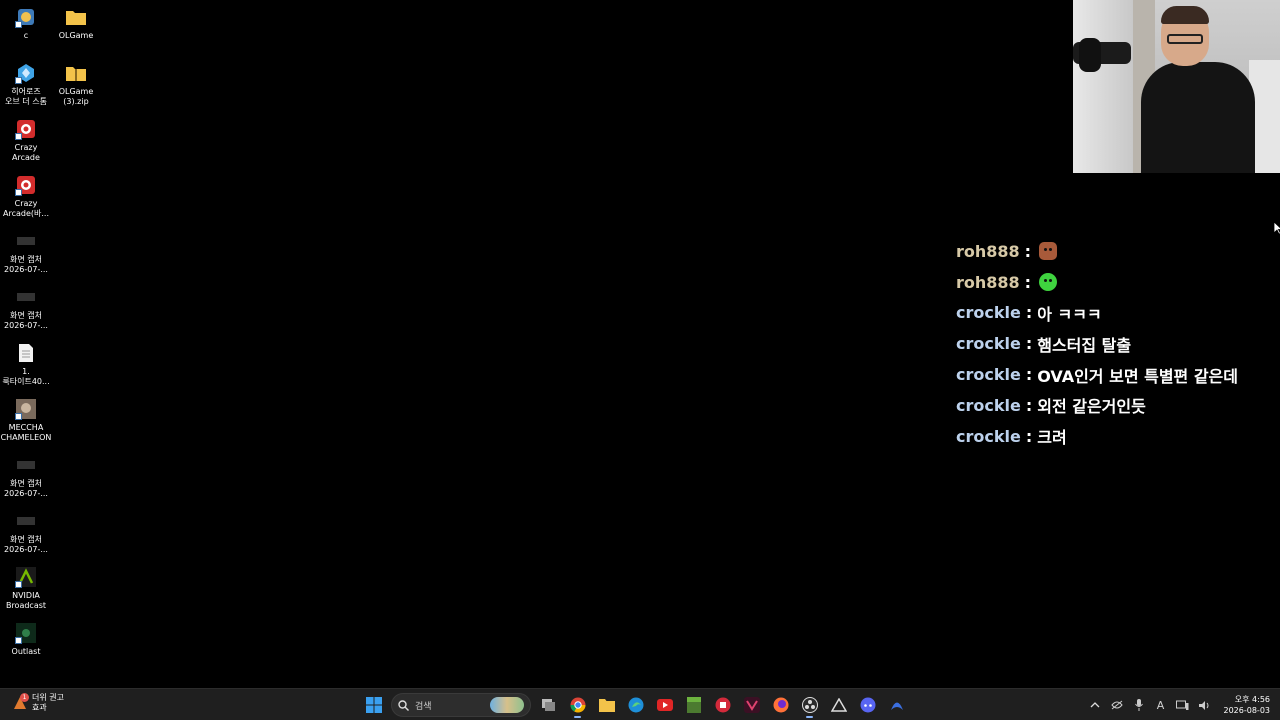  I want to click on chat-message: crockle: 크려, so click(1116, 436).